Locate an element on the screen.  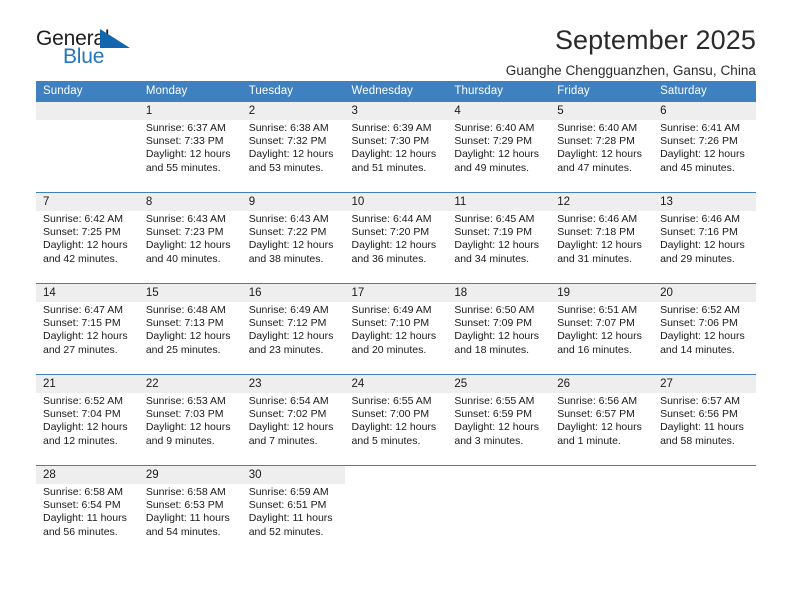
sunset-text: Sunset: 7:19 PM is located at coordinates (493, 232).